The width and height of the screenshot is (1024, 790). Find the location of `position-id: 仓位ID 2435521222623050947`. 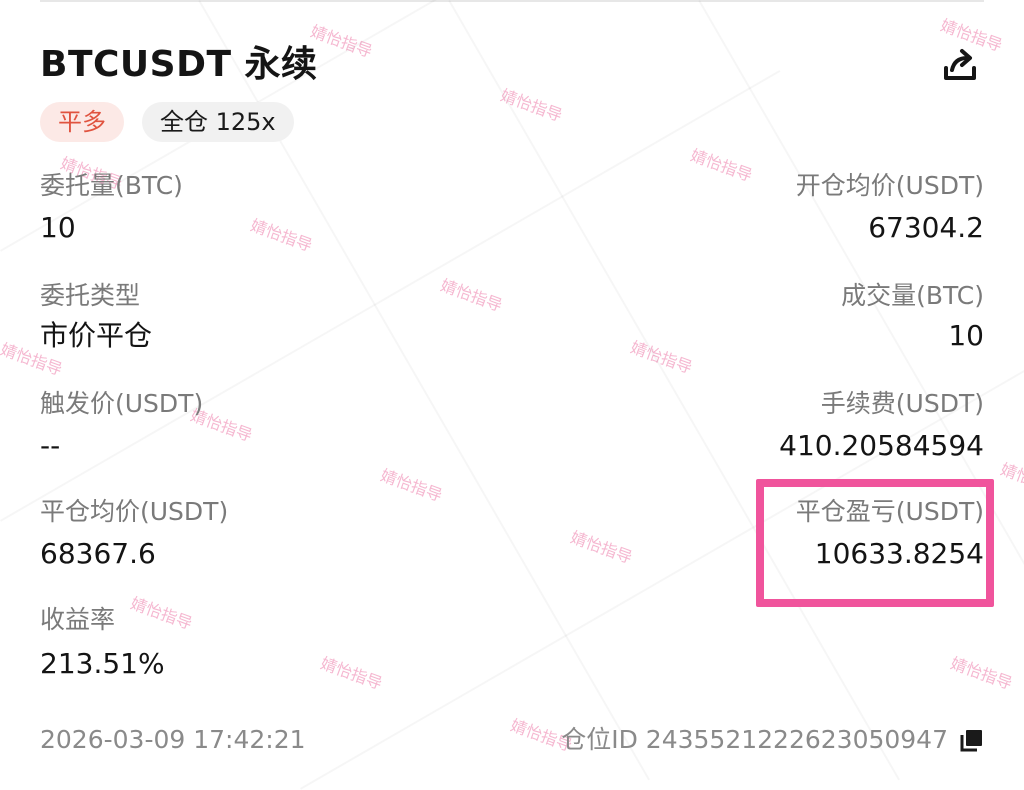

position-id: 仓位ID 2435521222623050947 is located at coordinates (754, 739).